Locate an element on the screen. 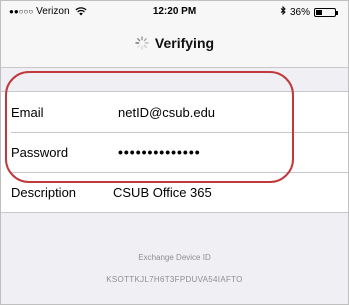 This screenshot has width=349, height=305. spinner-icon is located at coordinates (142, 43).